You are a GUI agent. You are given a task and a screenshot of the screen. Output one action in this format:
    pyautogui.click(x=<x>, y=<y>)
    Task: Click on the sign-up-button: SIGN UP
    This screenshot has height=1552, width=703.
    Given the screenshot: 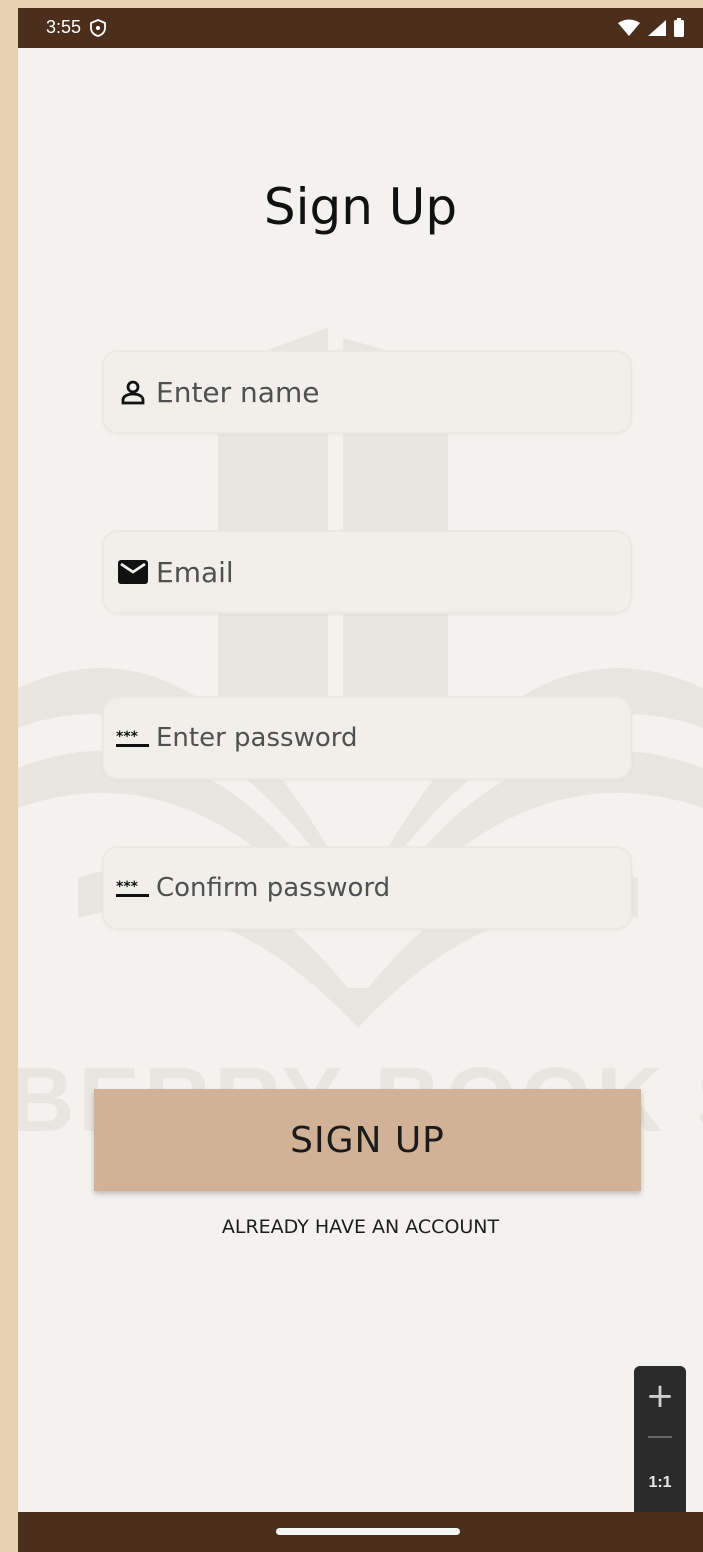 What is the action you would take?
    pyautogui.click(x=367, y=1140)
    